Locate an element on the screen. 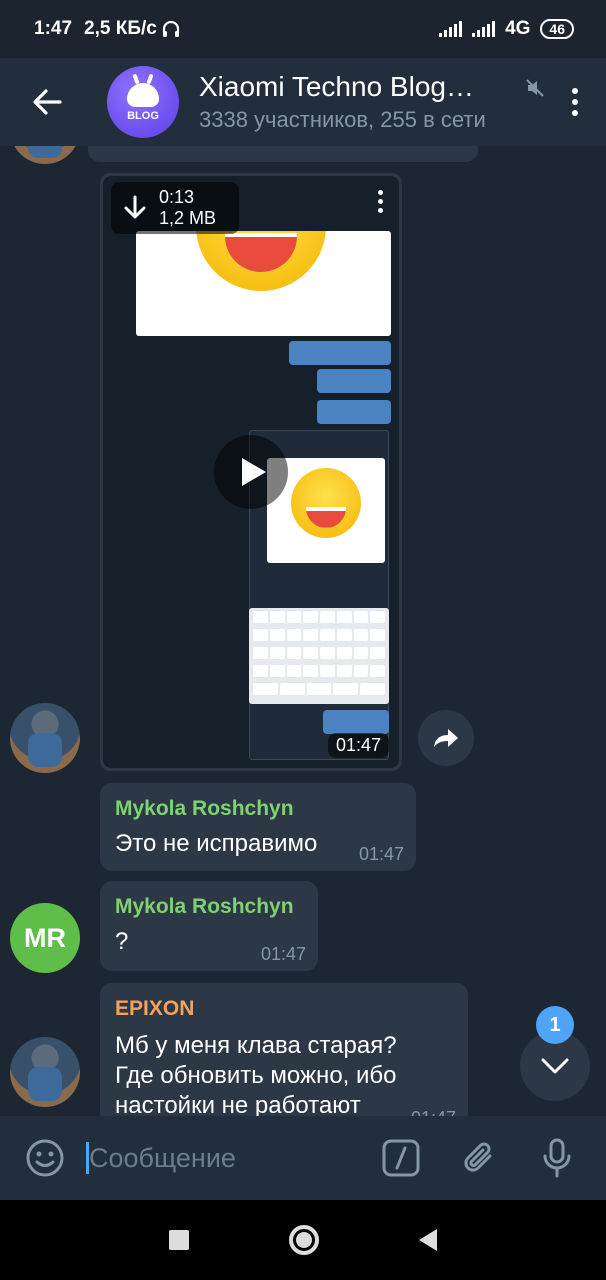 This screenshot has width=606, height=1280. recents-button is located at coordinates (179, 1240).